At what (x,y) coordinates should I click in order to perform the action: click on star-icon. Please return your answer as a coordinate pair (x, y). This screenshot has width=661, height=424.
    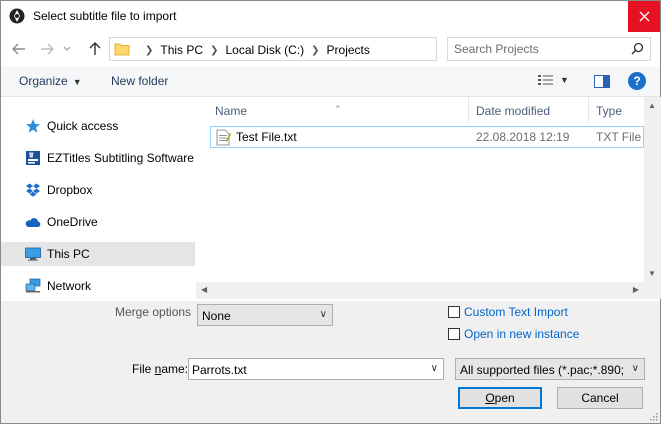
    Looking at the image, I should click on (33, 126).